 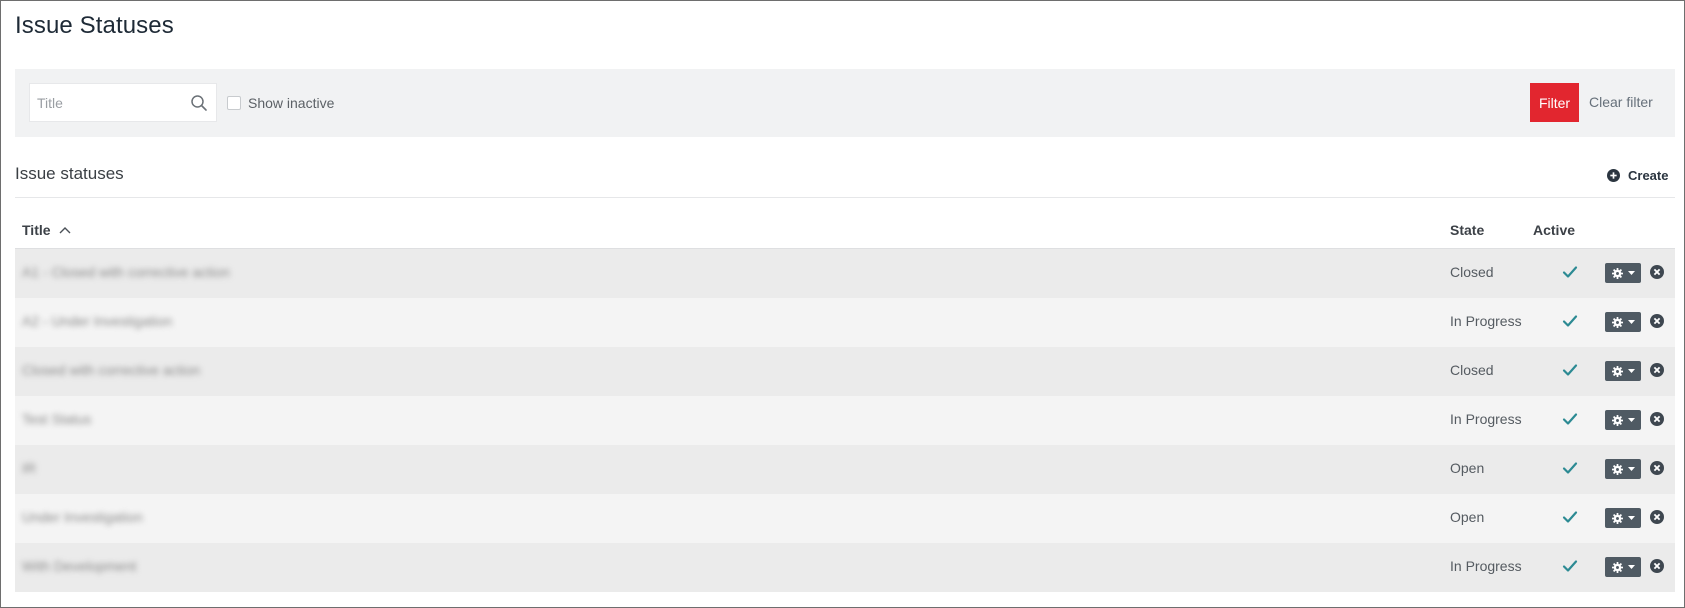 I want to click on status-title: Test Status, so click(x=56, y=419).